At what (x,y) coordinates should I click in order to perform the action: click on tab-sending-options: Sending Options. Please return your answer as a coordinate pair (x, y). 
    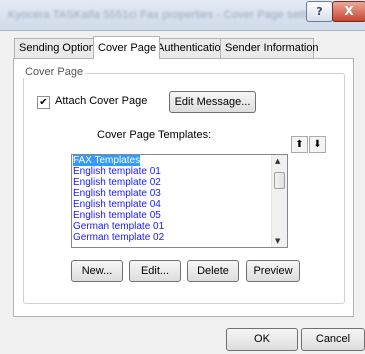
    Looking at the image, I should click on (57, 48).